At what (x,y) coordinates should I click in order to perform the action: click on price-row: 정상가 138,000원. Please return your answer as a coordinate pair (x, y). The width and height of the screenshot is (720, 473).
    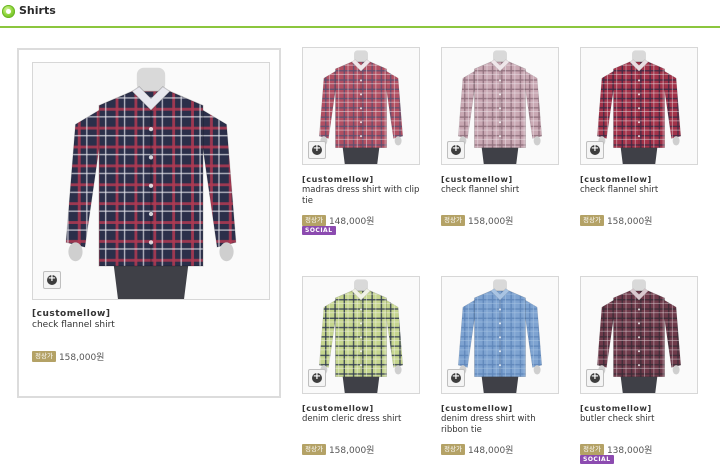
    Looking at the image, I should click on (616, 447).